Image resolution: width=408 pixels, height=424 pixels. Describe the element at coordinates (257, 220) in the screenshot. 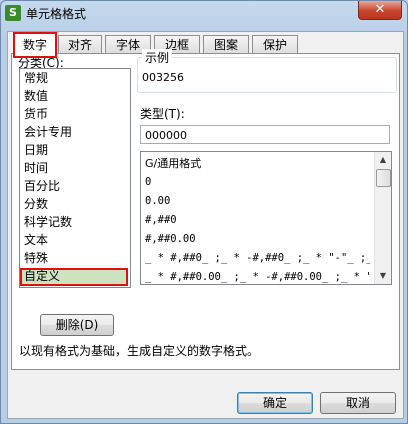

I see `format-item: #,##0` at that location.